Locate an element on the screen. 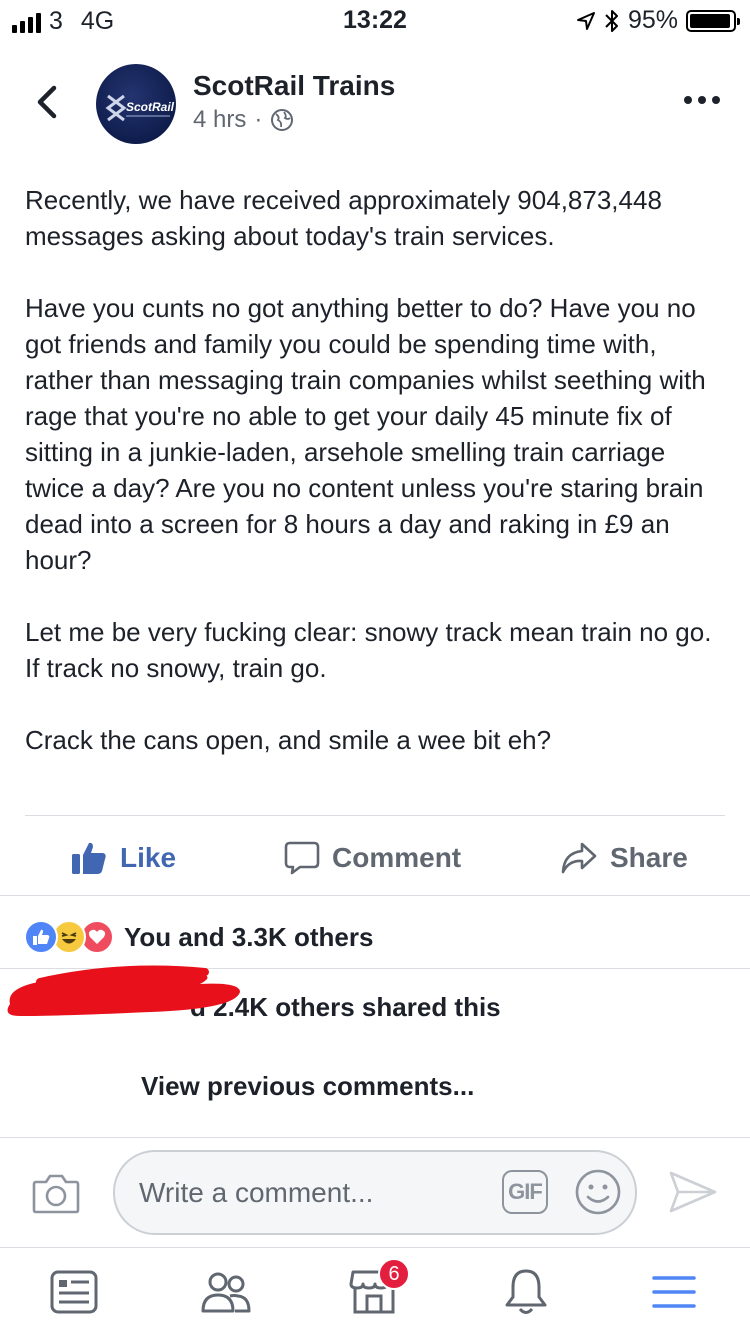 This screenshot has width=750, height=1334. news-feed-icon is located at coordinates (74, 1292).